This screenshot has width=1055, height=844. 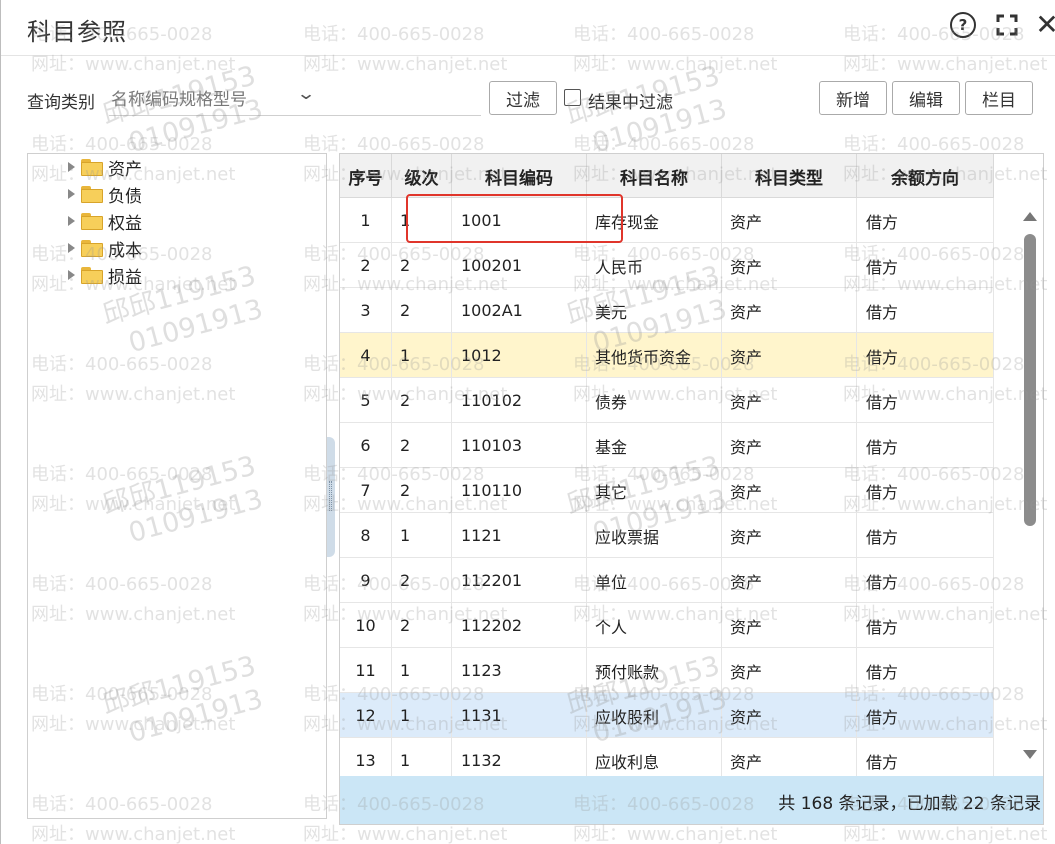 I want to click on help-icon: ?, so click(x=963, y=25).